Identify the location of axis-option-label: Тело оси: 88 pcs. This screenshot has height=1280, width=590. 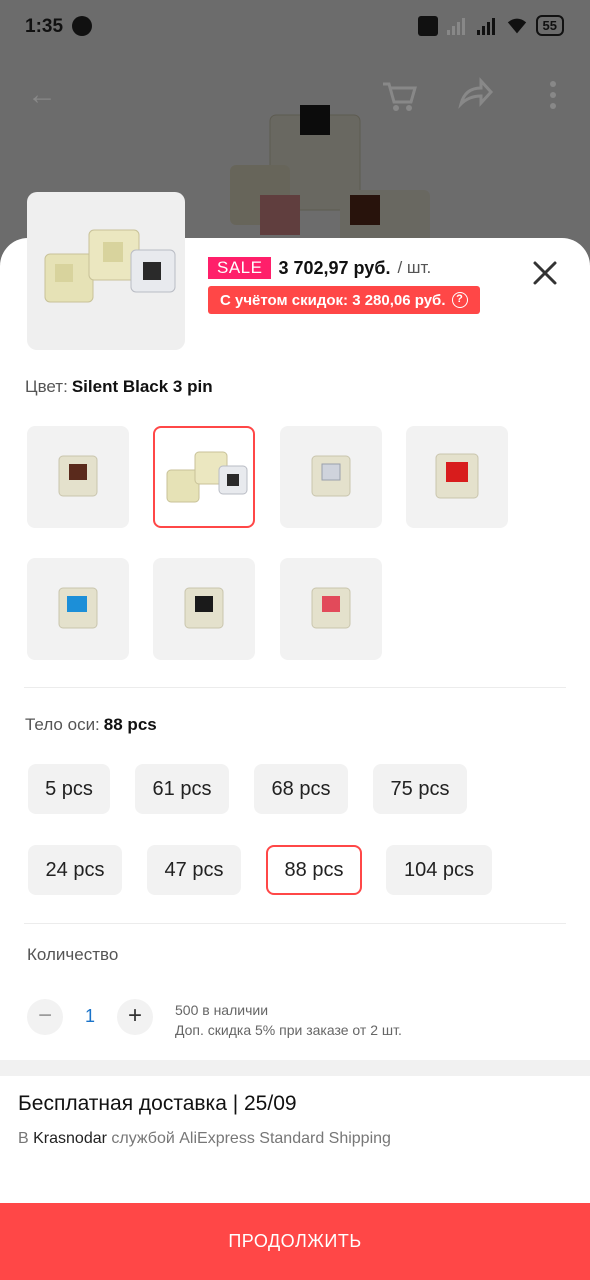
(91, 725).